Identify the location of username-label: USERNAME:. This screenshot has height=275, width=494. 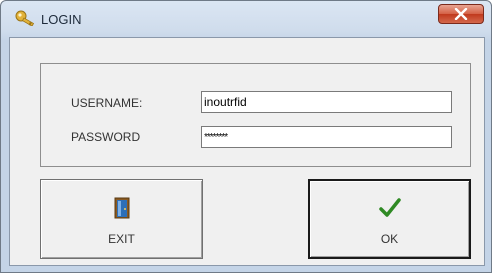
(107, 103).